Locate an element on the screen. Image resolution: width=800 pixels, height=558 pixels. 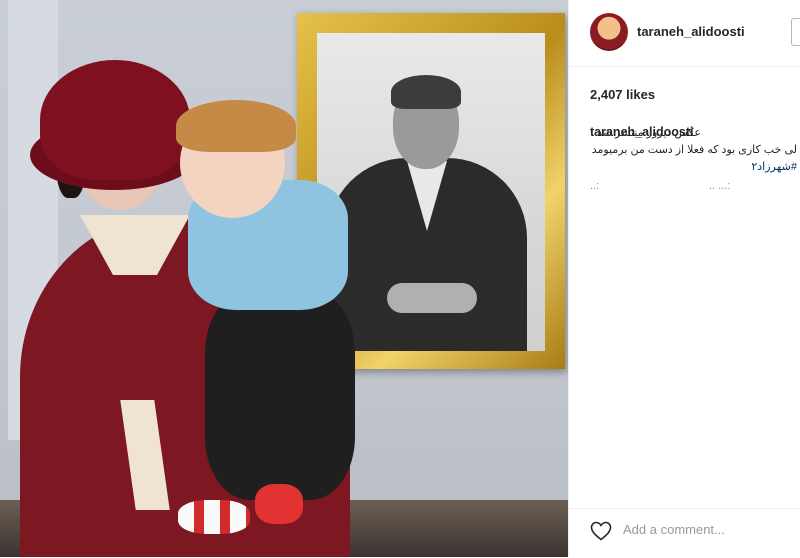
header-username: taraneh_alidoosti is located at coordinates (691, 31).